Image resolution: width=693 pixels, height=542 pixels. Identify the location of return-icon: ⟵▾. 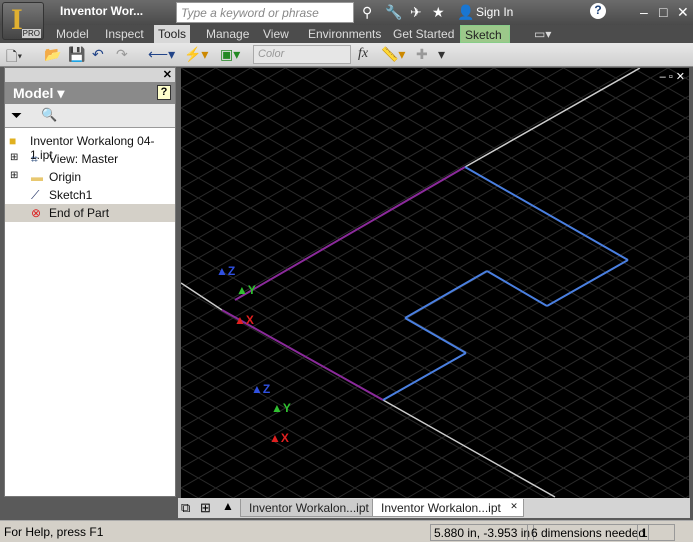
(161, 54).